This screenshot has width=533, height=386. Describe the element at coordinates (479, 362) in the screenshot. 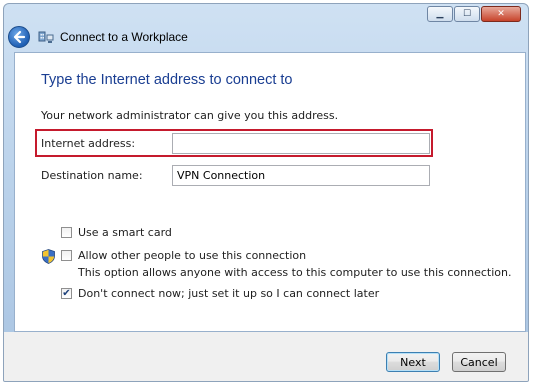

I see `cancel-button: Cancel` at that location.